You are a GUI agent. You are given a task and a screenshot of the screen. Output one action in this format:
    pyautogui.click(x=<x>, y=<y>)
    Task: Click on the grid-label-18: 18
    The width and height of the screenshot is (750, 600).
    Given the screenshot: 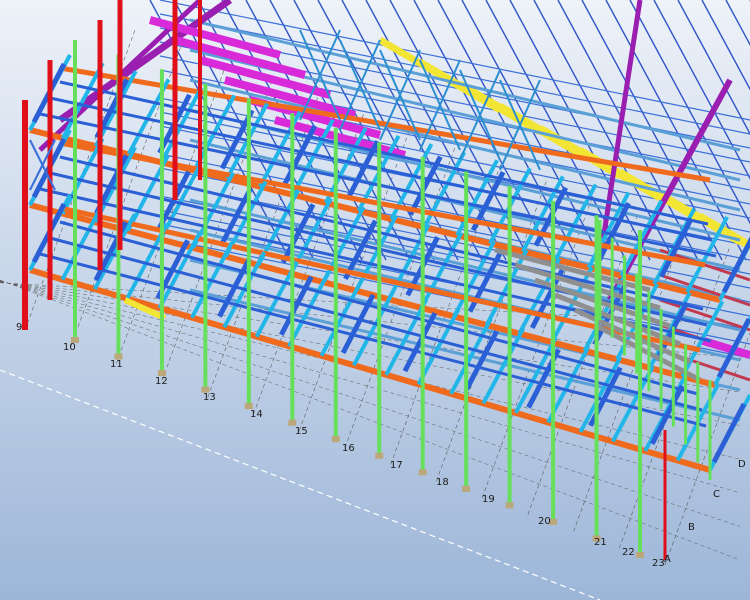 What is the action you would take?
    pyautogui.click(x=442, y=482)
    